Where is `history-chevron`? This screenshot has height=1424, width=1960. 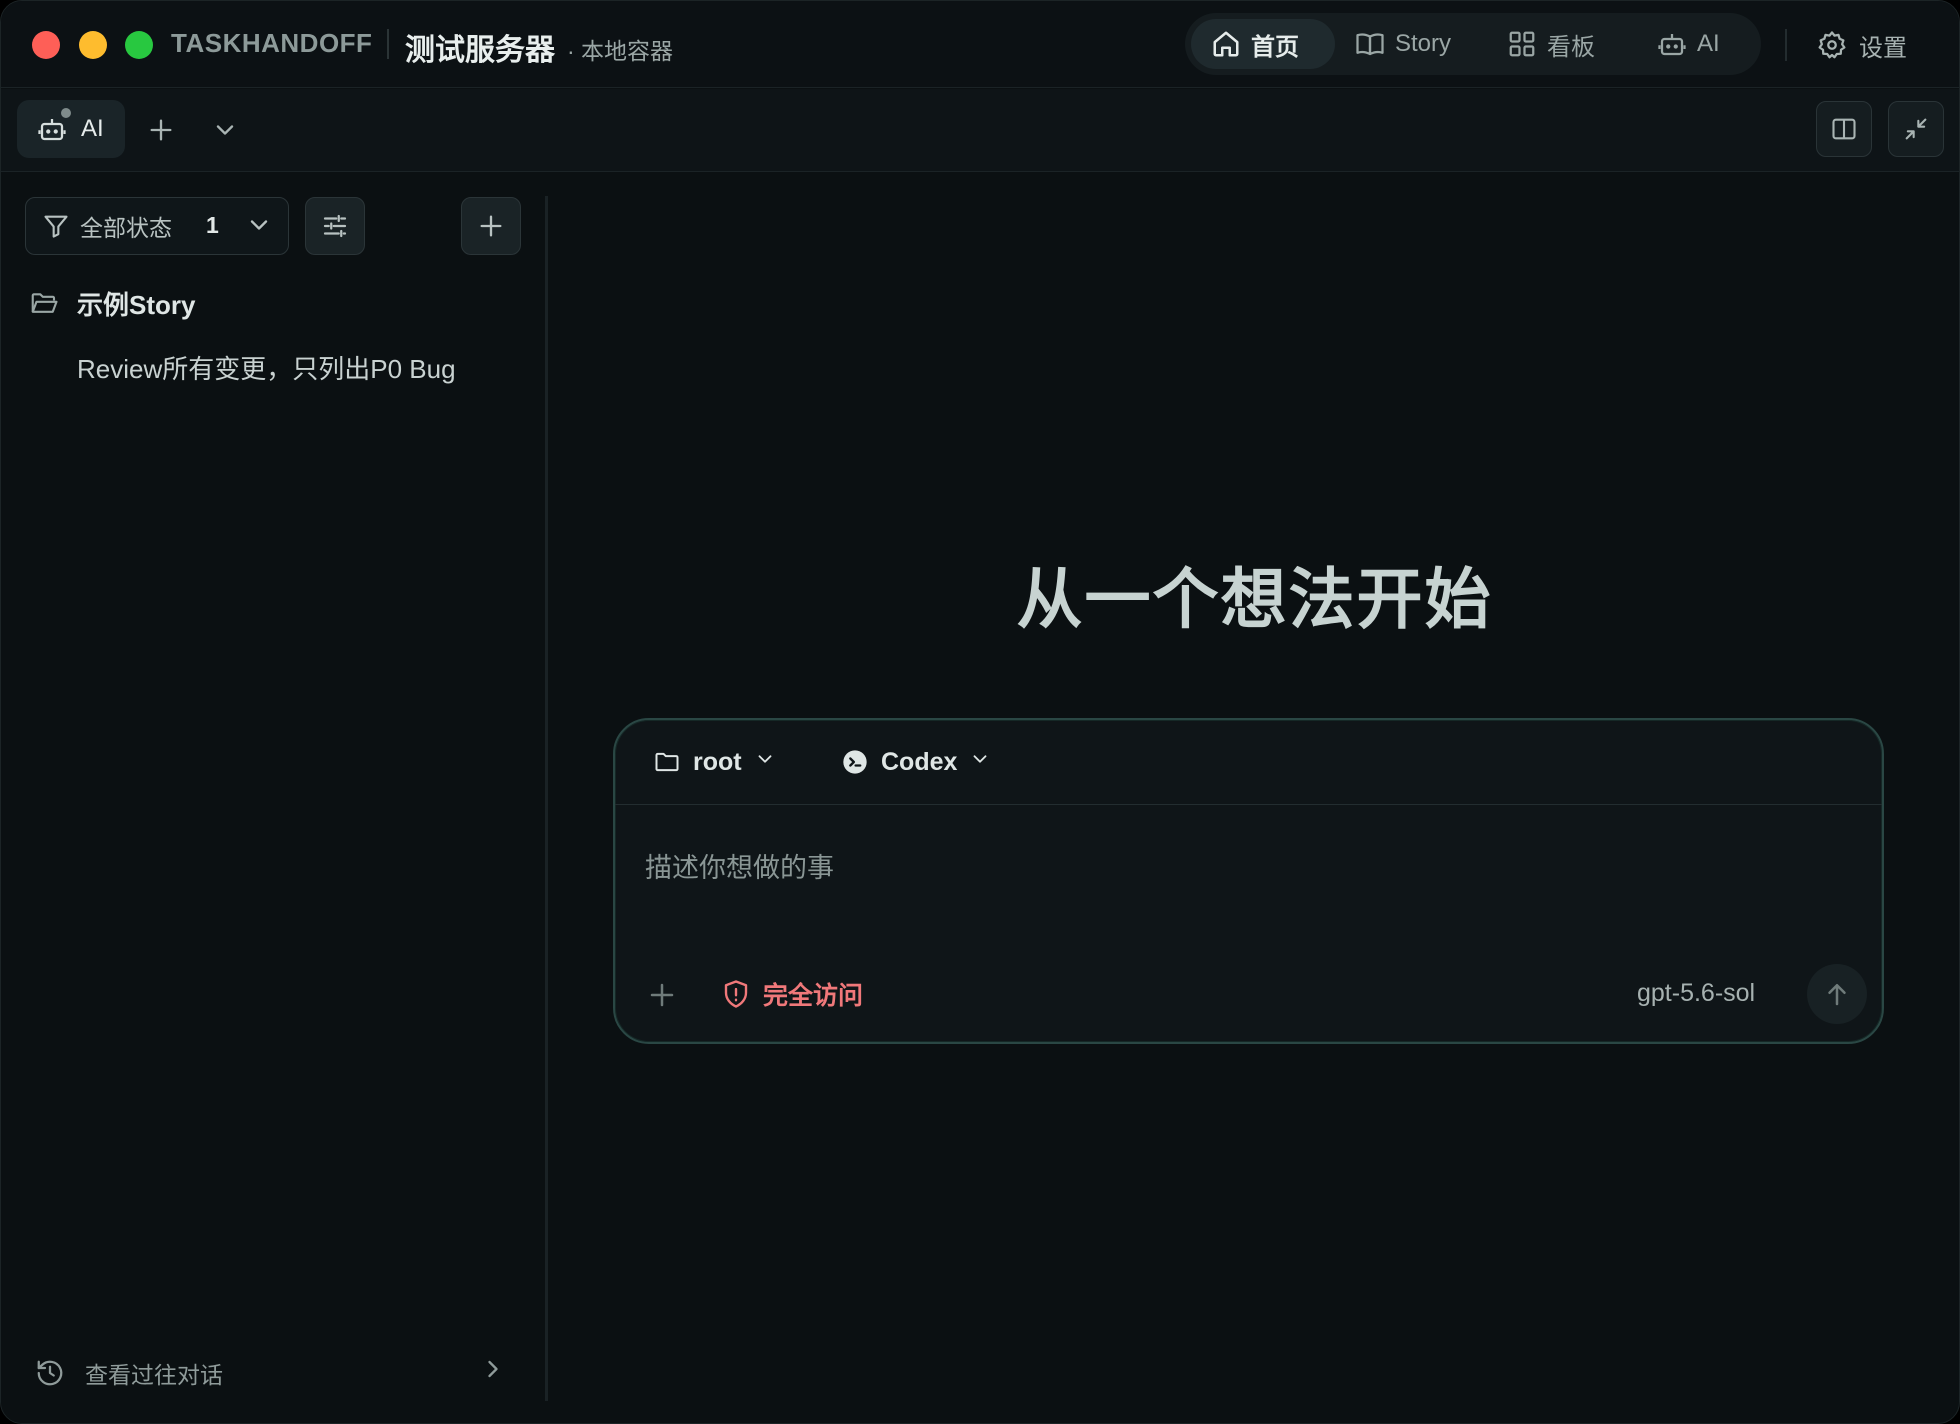 history-chevron is located at coordinates (493, 1371).